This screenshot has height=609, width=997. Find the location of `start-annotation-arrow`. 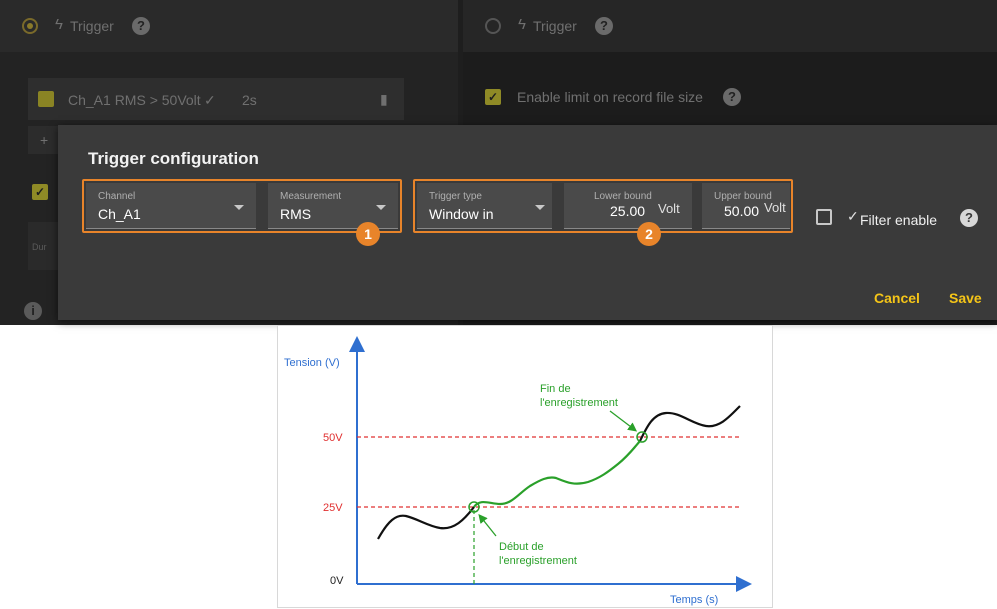

start-annotation-arrow is located at coordinates (487, 525).